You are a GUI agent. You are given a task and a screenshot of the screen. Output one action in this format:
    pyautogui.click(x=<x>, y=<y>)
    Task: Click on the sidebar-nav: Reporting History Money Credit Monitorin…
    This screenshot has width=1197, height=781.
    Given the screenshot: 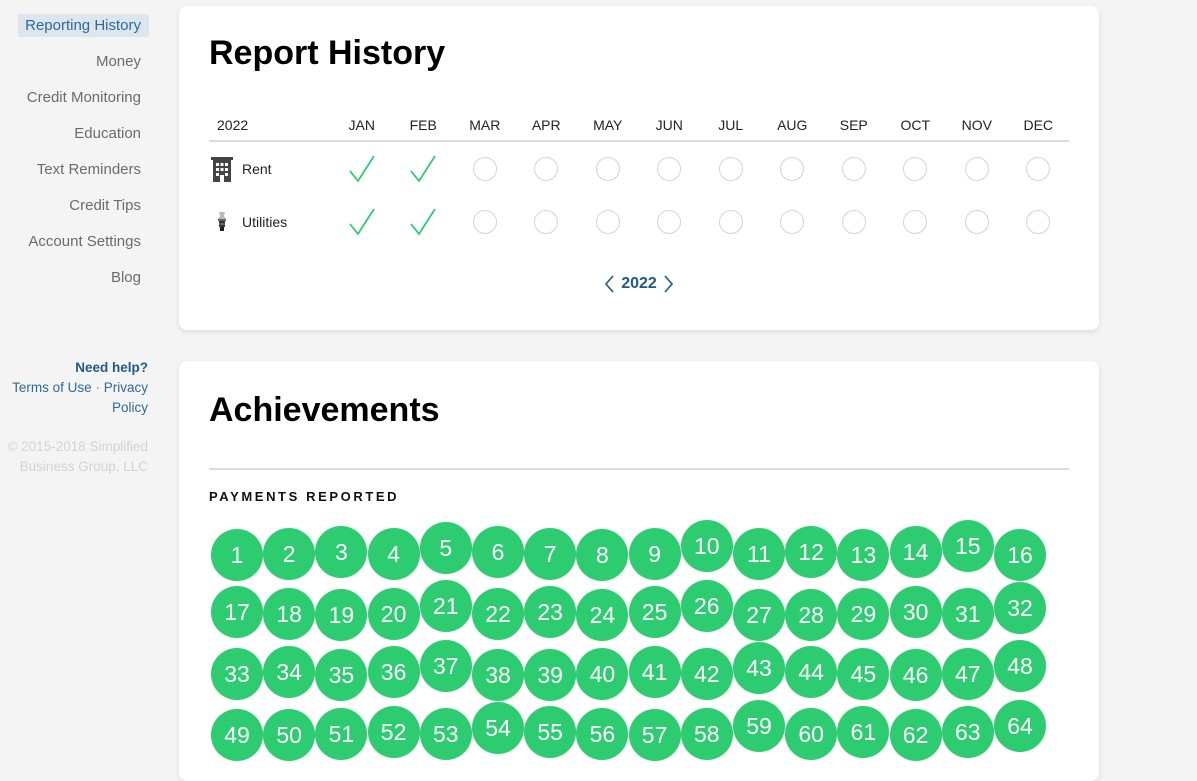 What is the action you would take?
    pyautogui.click(x=74, y=158)
    